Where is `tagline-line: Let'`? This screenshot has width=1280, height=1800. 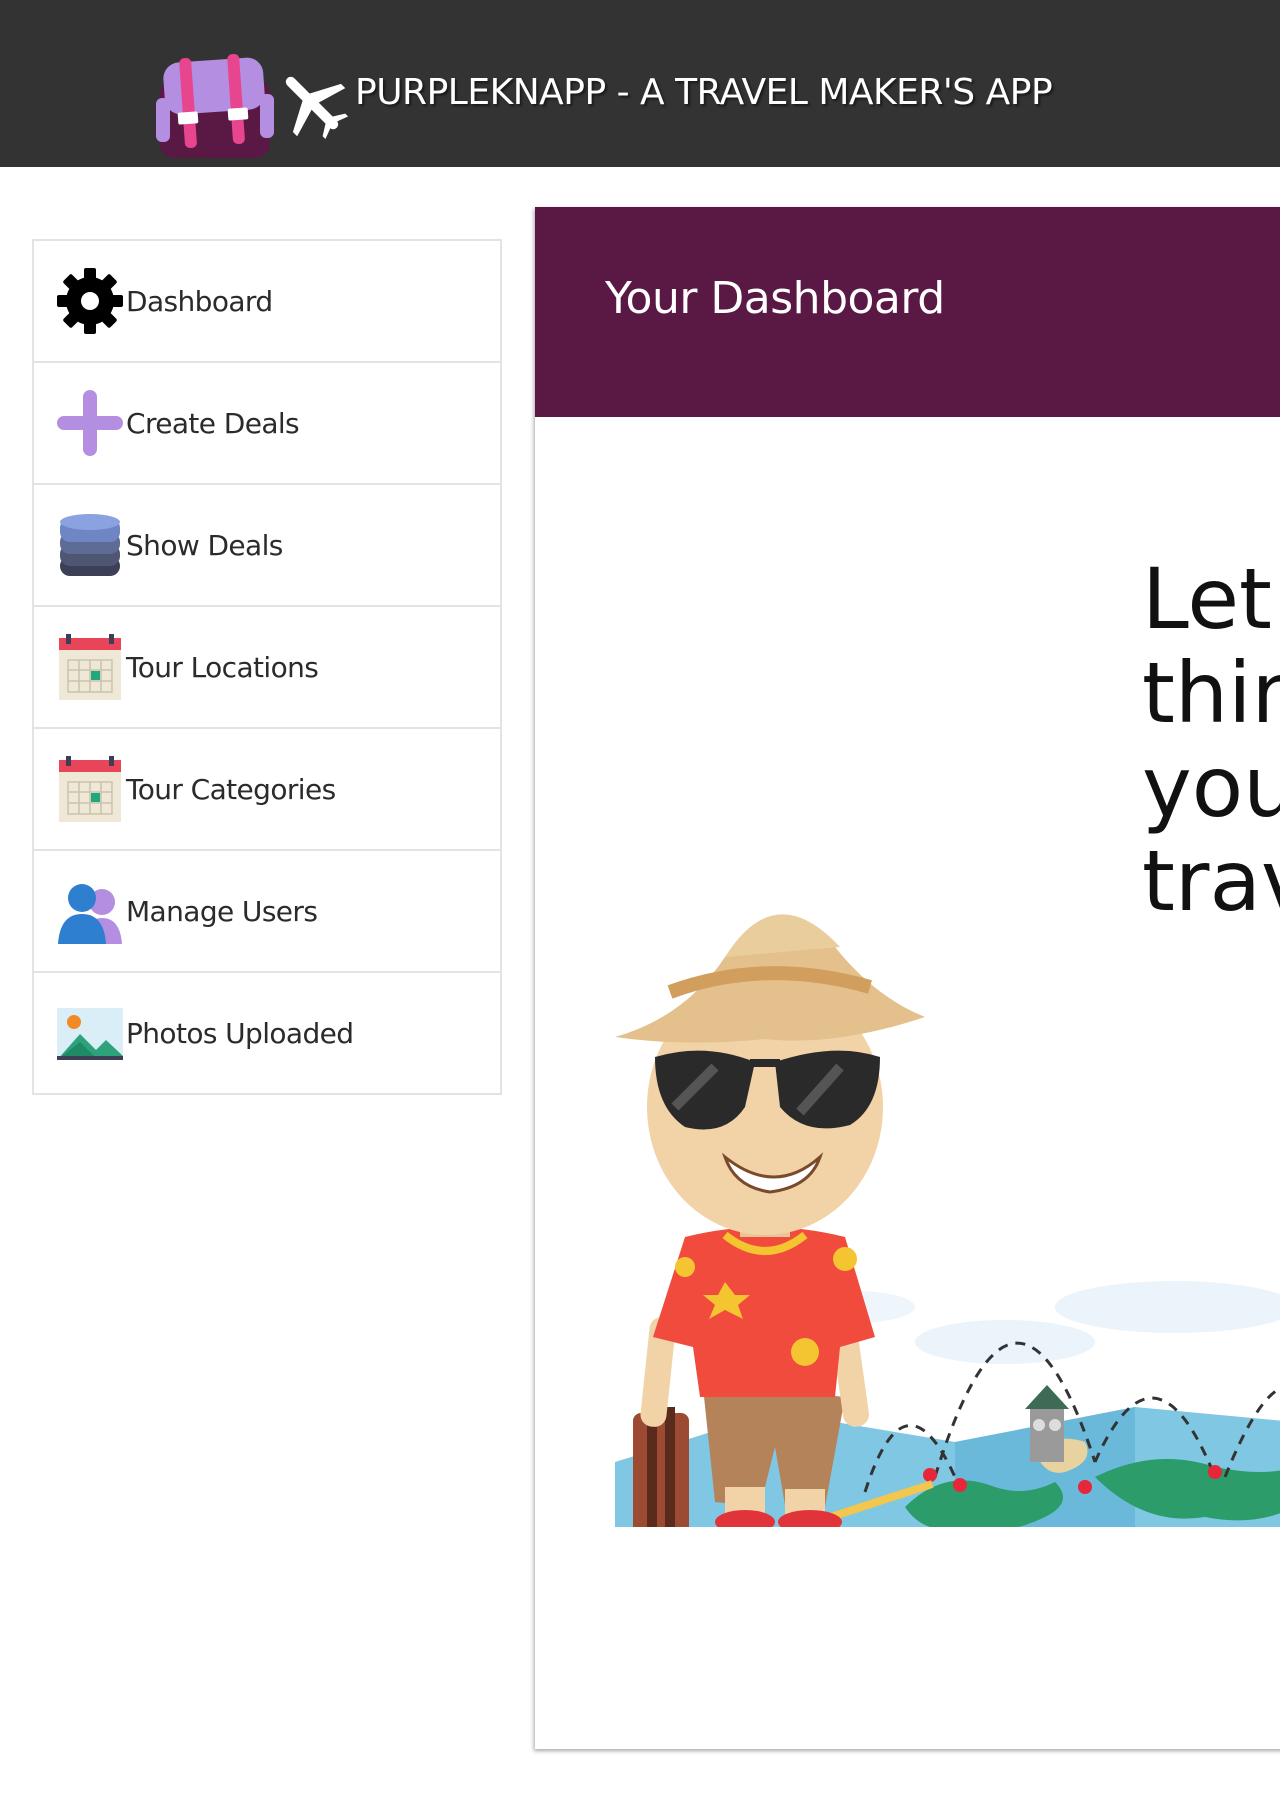
tagline-line: Let' is located at coordinates (1211, 599).